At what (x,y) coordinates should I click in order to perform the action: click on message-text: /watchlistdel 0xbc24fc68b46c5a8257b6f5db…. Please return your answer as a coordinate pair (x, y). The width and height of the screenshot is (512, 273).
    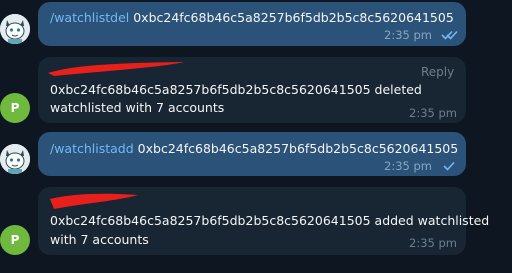
    Looking at the image, I should click on (252, 17).